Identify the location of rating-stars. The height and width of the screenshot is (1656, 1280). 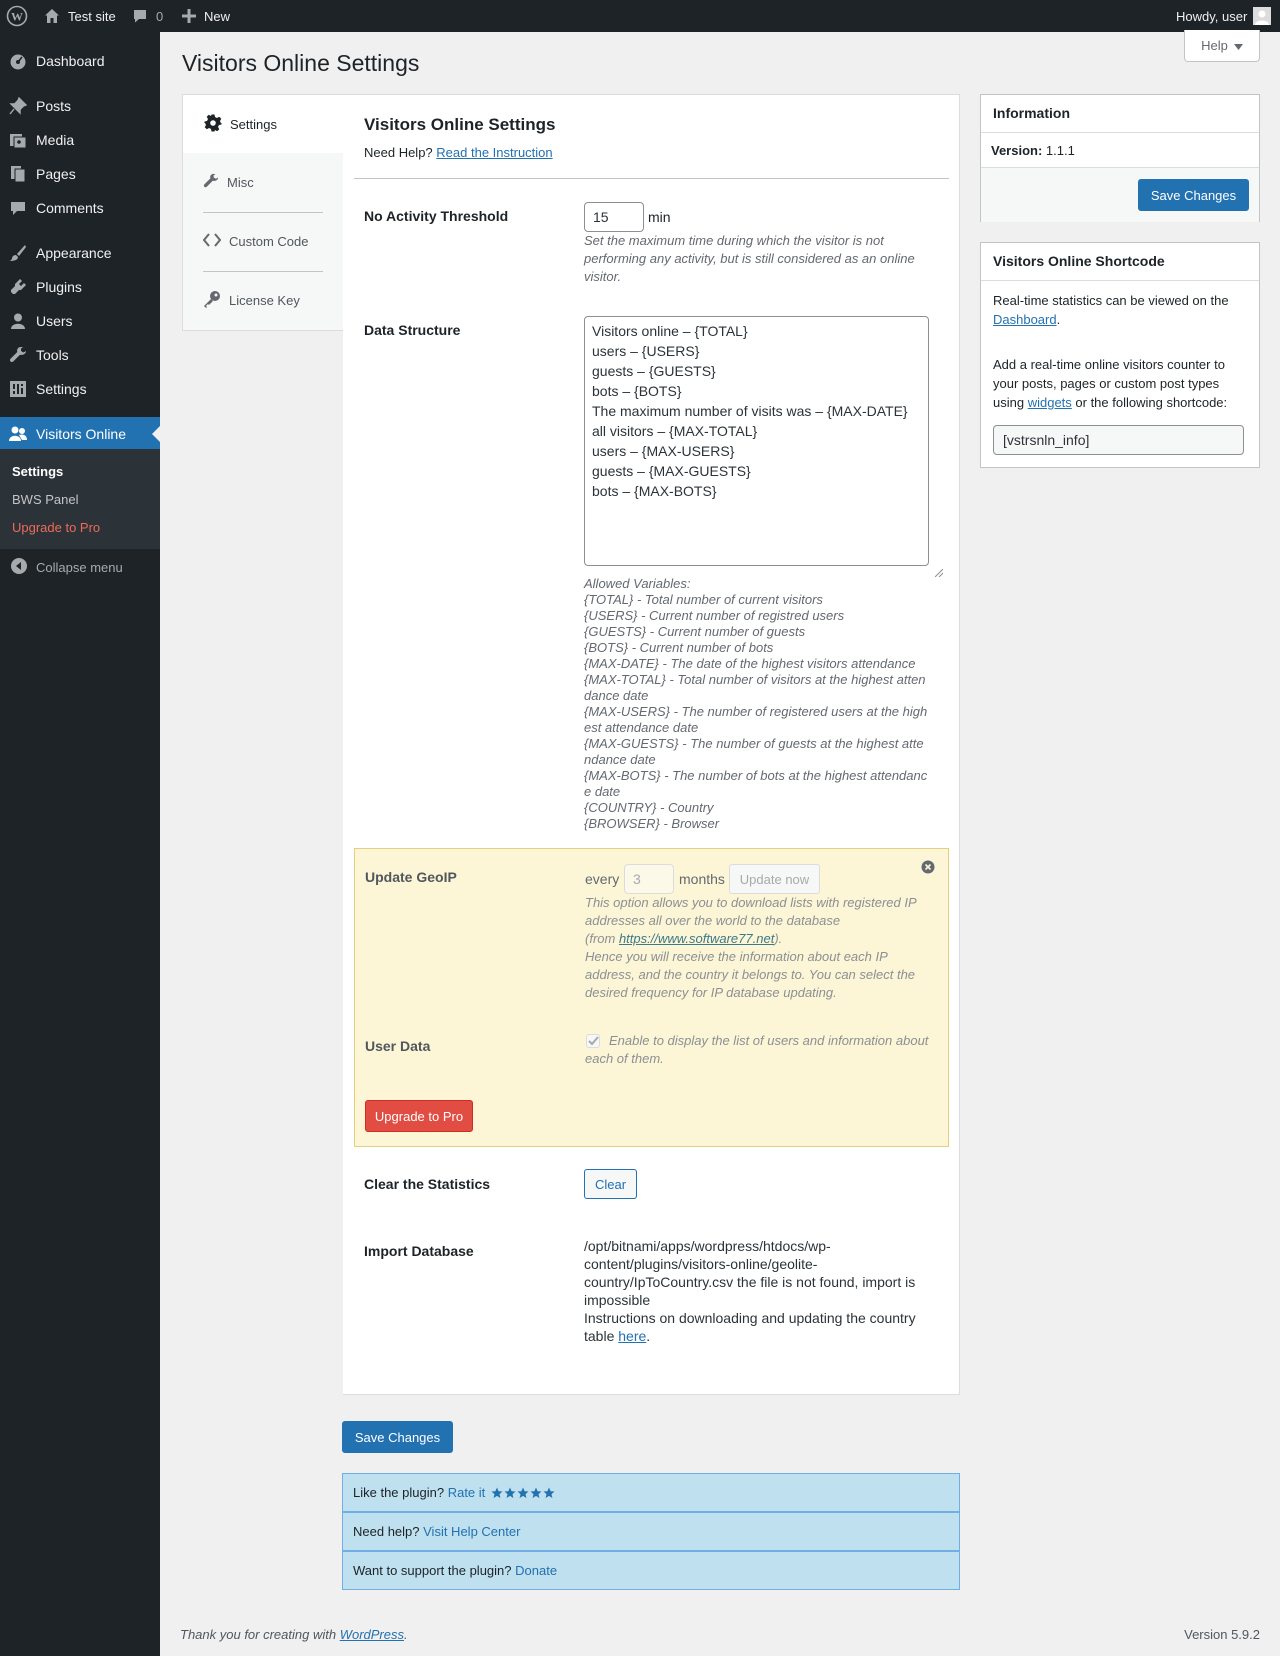
(523, 1493).